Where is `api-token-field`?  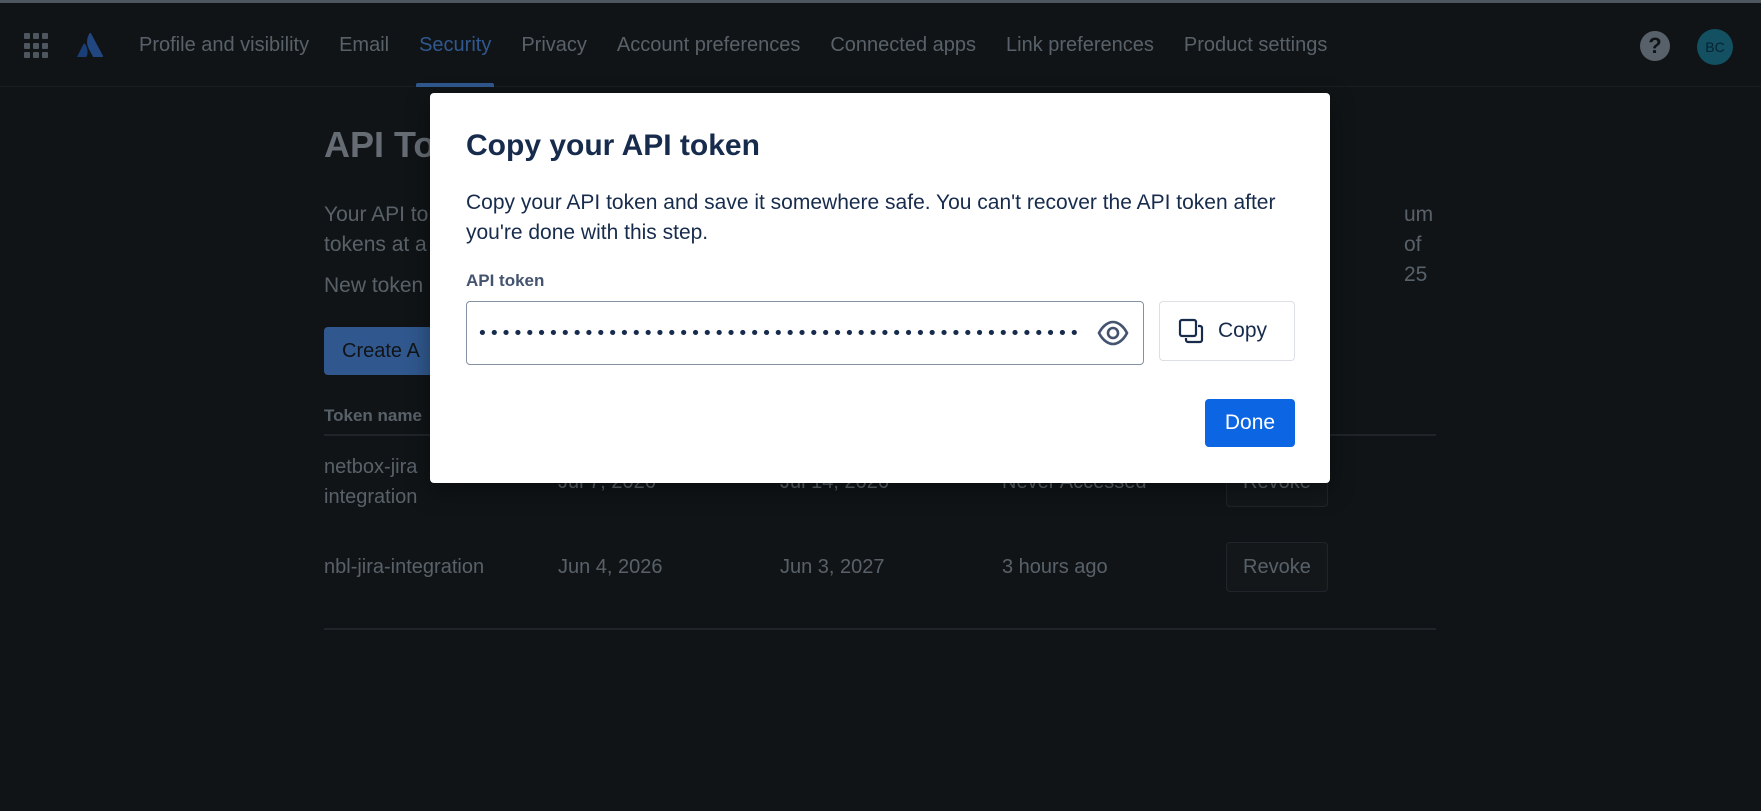 api-token-field is located at coordinates (805, 333).